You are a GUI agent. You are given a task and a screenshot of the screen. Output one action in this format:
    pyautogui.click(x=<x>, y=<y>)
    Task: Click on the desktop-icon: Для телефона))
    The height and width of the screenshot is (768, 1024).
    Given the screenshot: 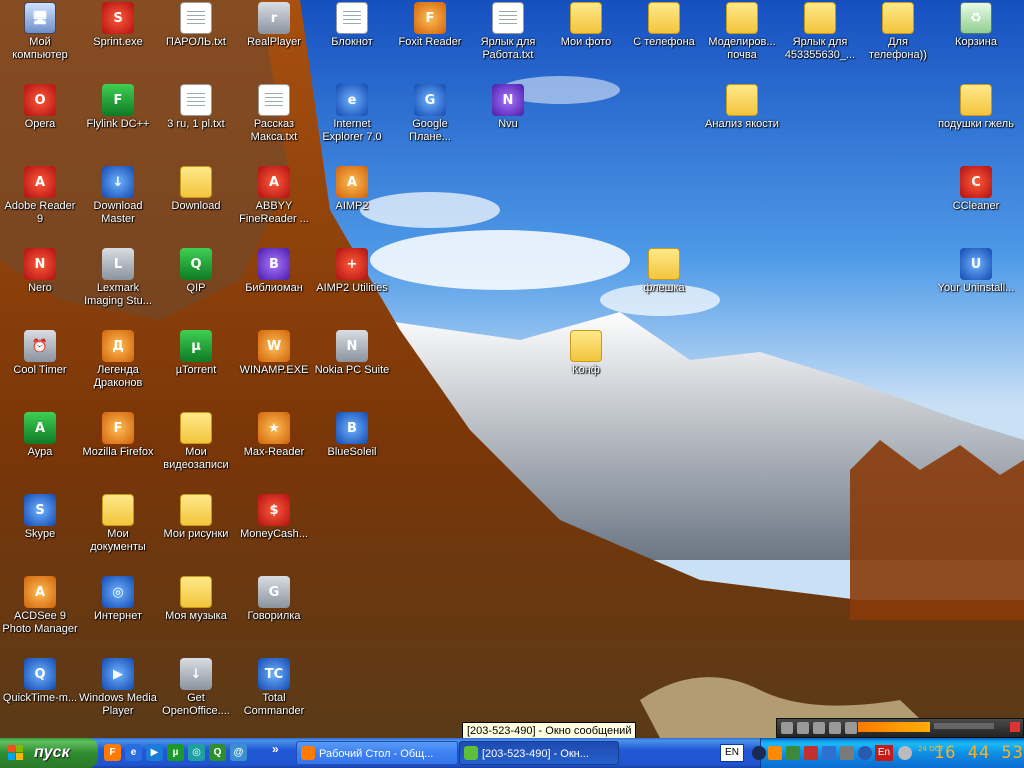 What is the action you would take?
    pyautogui.click(x=898, y=32)
    